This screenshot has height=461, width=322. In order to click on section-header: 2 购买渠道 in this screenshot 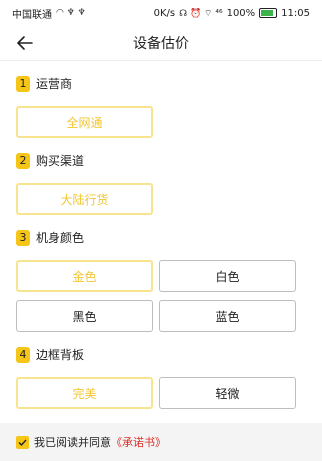, I will do `click(161, 160)`.